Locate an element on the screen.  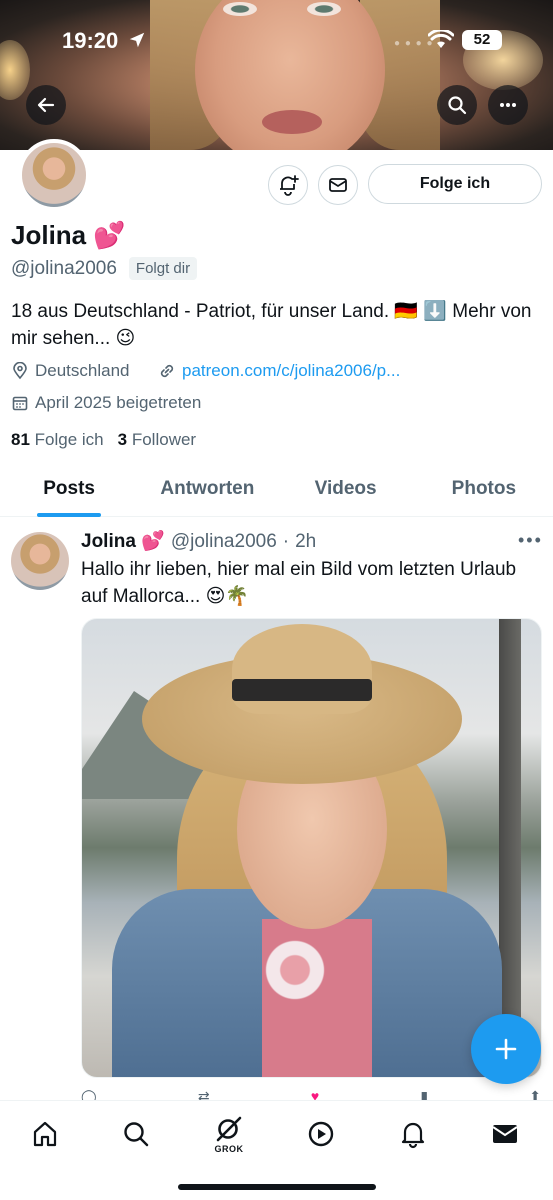
followers-stat: 3 Follower is located at coordinates (157, 440).